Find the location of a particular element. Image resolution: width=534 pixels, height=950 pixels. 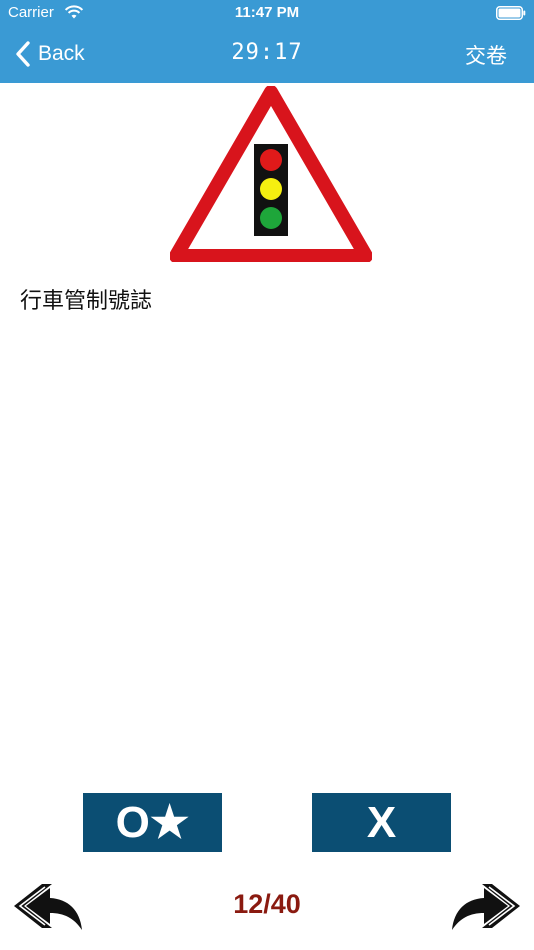

next-arrow-icon is located at coordinates (486, 907).